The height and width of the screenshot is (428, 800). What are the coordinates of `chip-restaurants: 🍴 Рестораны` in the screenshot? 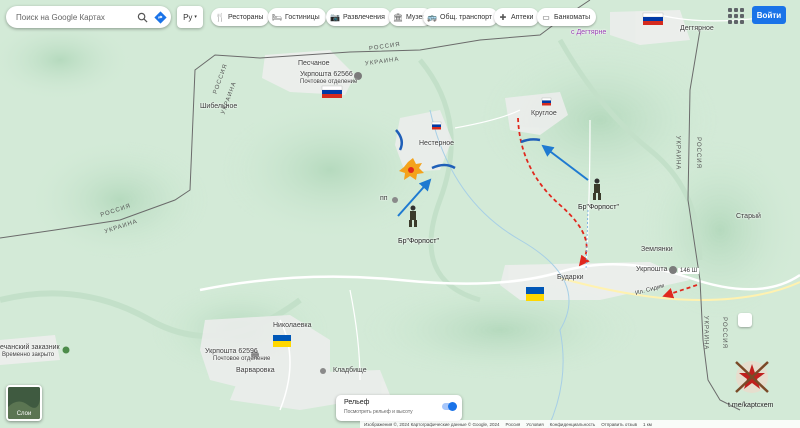 It's located at (240, 17).